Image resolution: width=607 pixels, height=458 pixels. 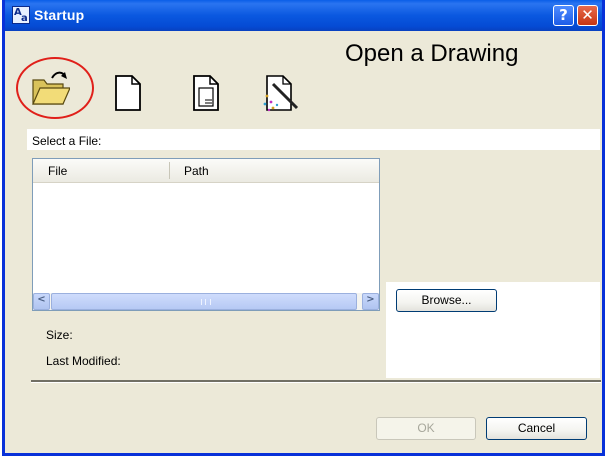 What do you see at coordinates (57, 171) in the screenshot?
I see `column-header-file: File` at bounding box center [57, 171].